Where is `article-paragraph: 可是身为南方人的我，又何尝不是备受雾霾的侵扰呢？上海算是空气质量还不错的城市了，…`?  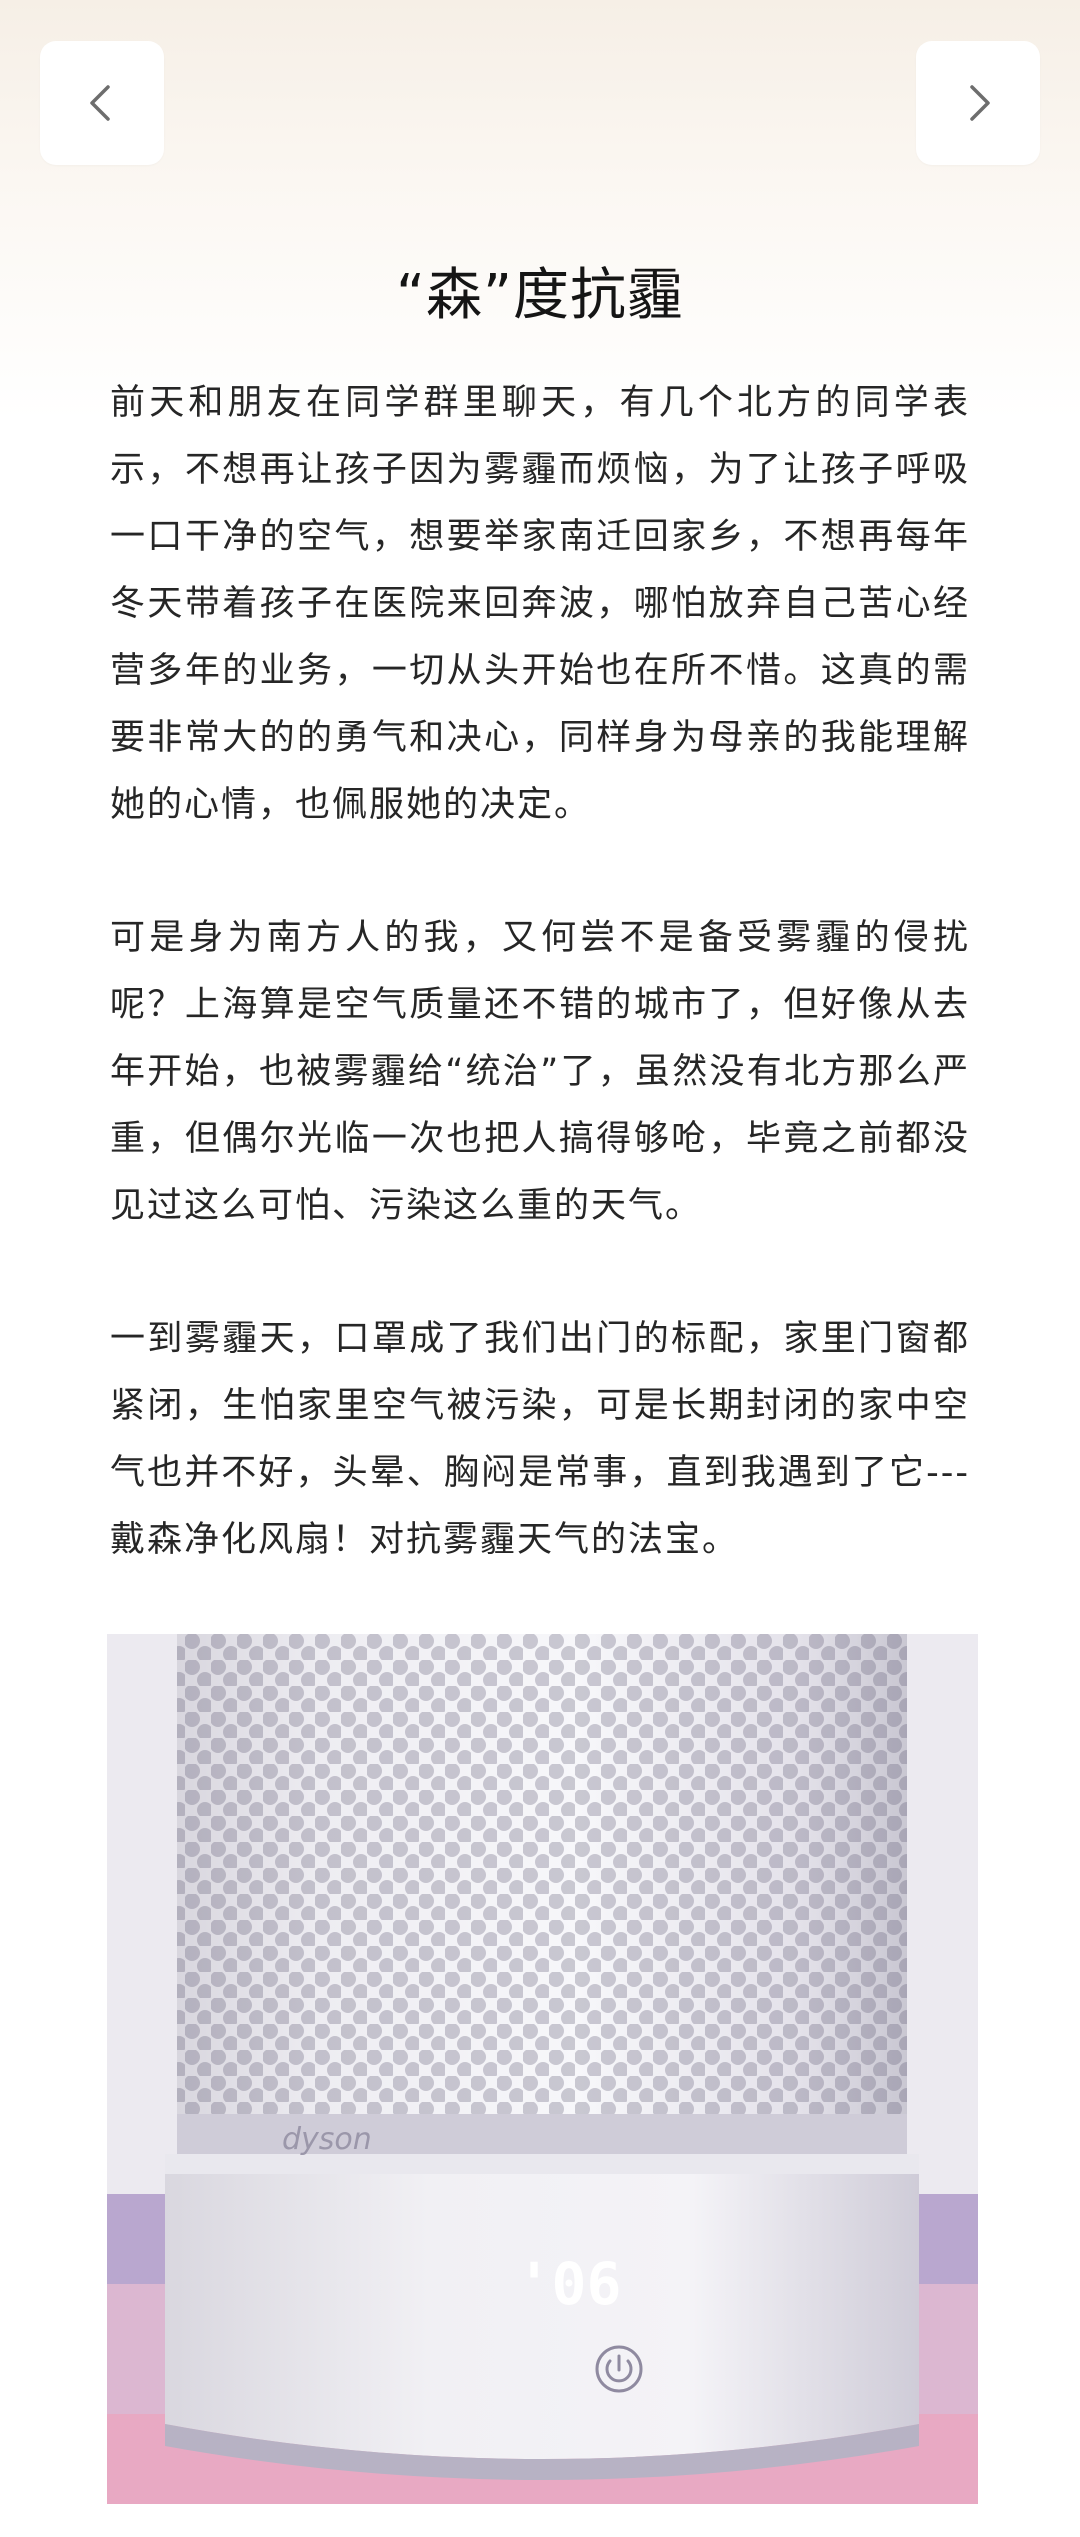
article-paragraph: 可是身为南方人的我，又何尝不是备受雾霾的侵扰呢？上海算是空气质量还不错的城市了，… is located at coordinates (540, 1072).